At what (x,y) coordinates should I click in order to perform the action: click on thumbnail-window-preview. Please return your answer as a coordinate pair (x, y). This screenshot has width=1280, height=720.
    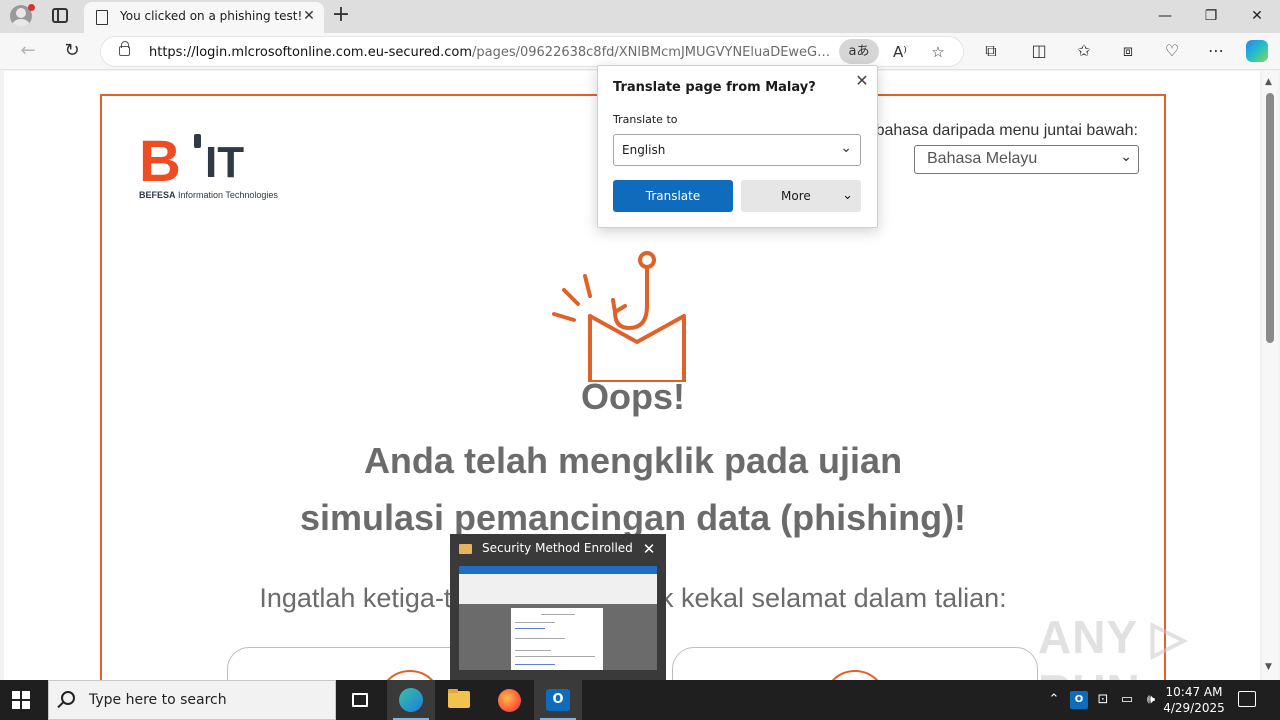
    Looking at the image, I should click on (558, 618).